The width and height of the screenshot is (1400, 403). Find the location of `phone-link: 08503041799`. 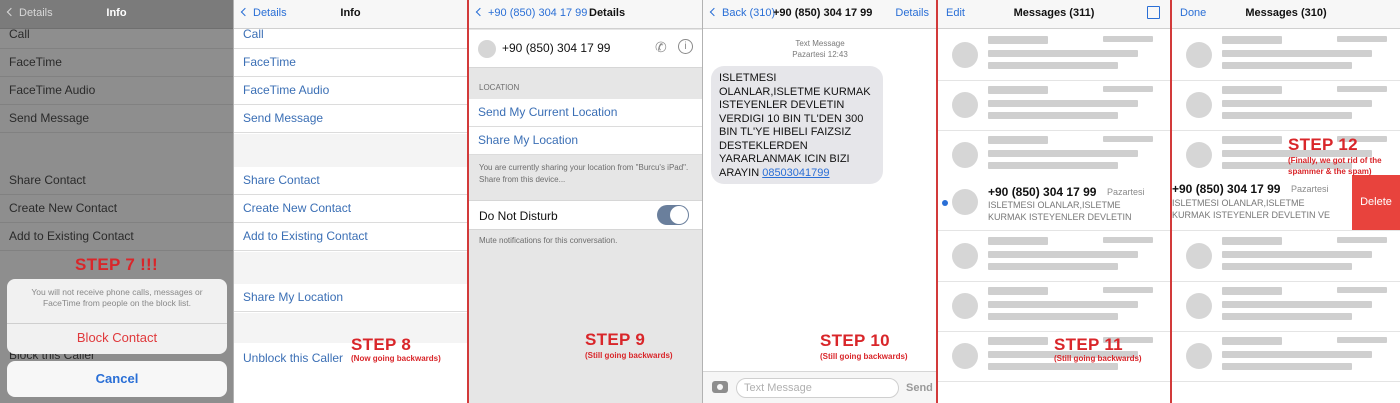

phone-link: 08503041799 is located at coordinates (795, 173).